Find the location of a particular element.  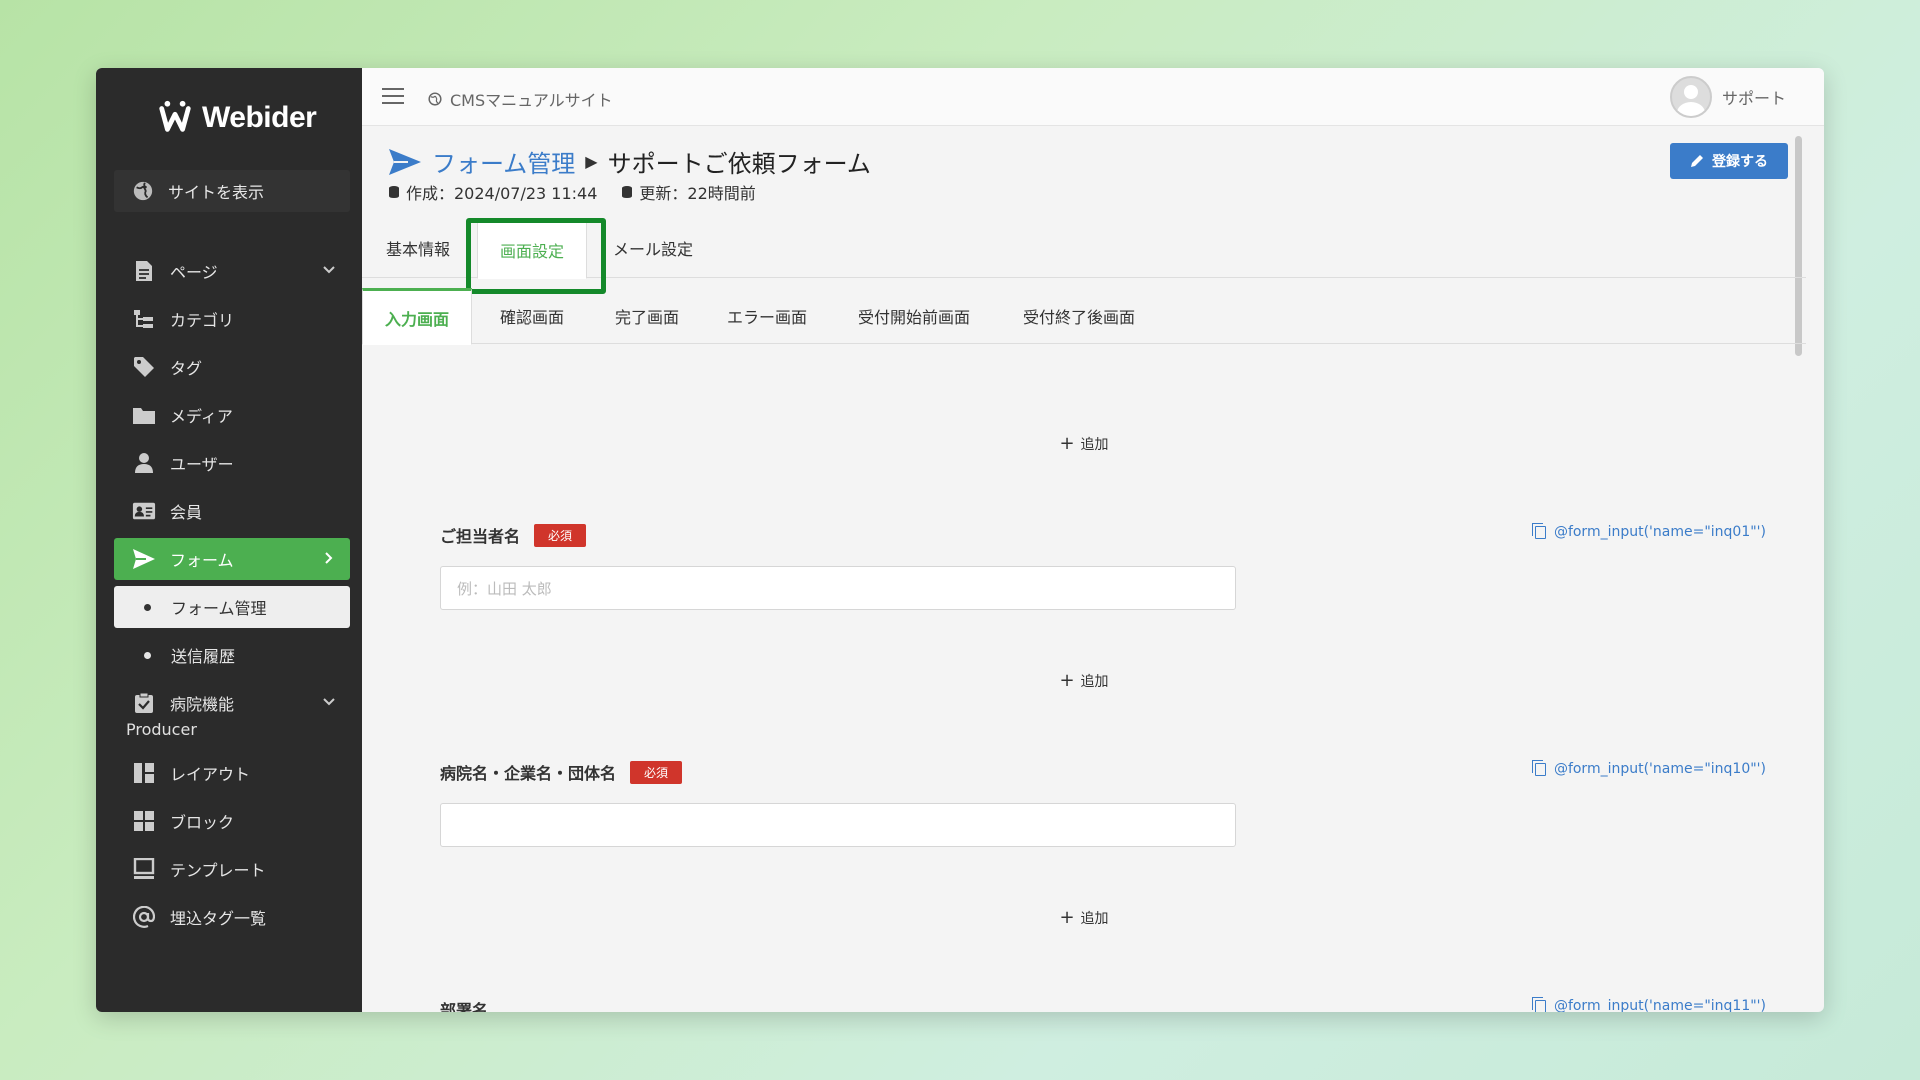

breadcrumb-form-management: フォーム管理 is located at coordinates (503, 161).